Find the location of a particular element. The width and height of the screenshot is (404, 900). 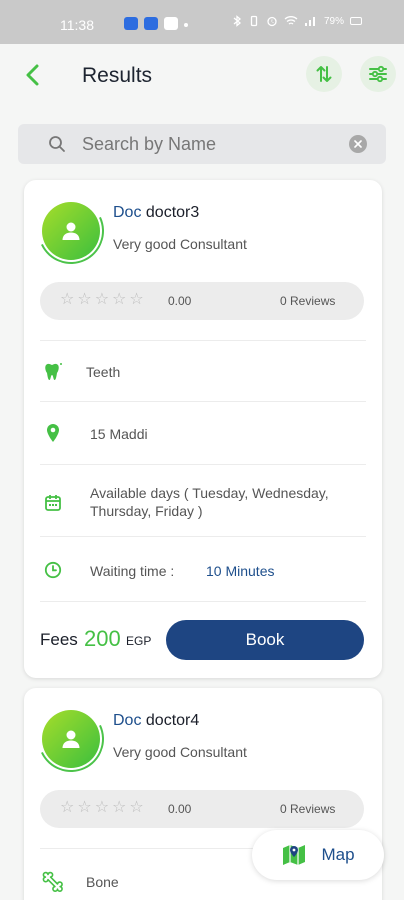

page-title: Results is located at coordinates (117, 75).